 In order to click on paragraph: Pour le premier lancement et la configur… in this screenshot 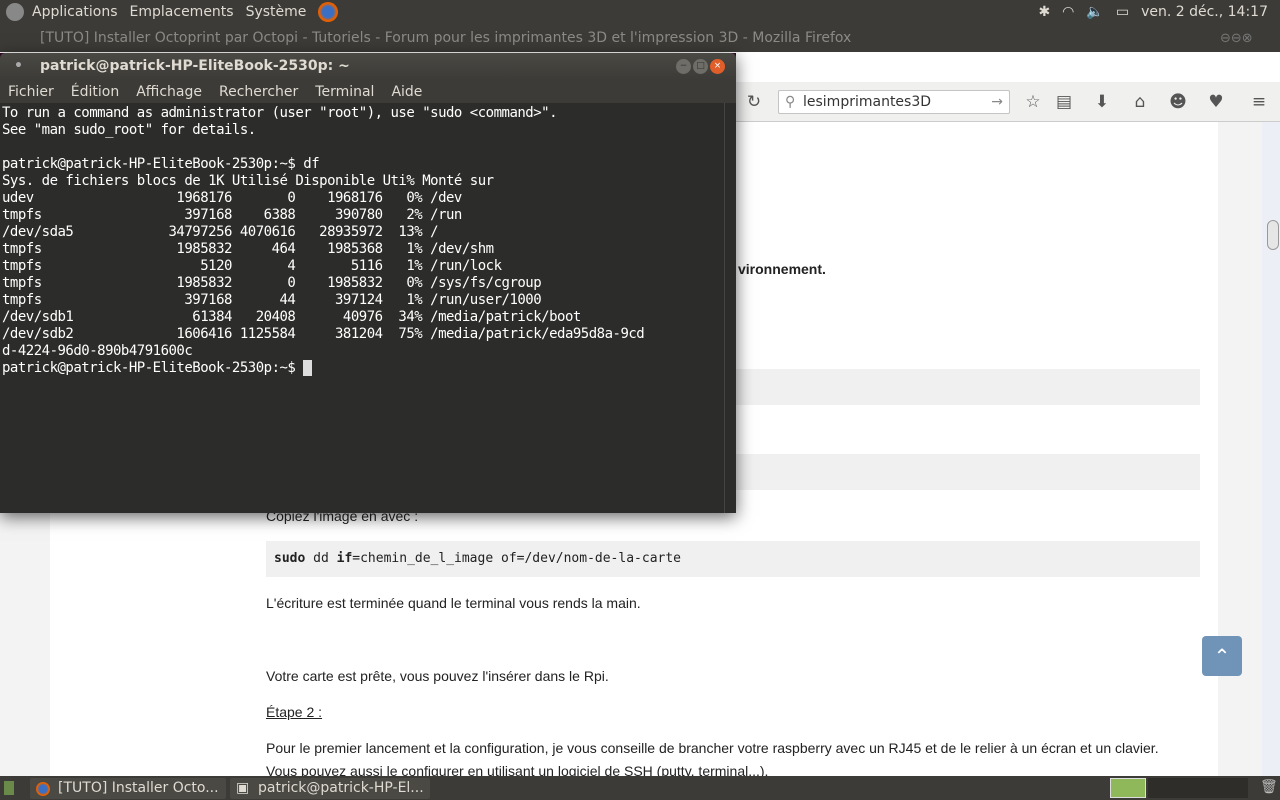, I will do `click(712, 748)`.